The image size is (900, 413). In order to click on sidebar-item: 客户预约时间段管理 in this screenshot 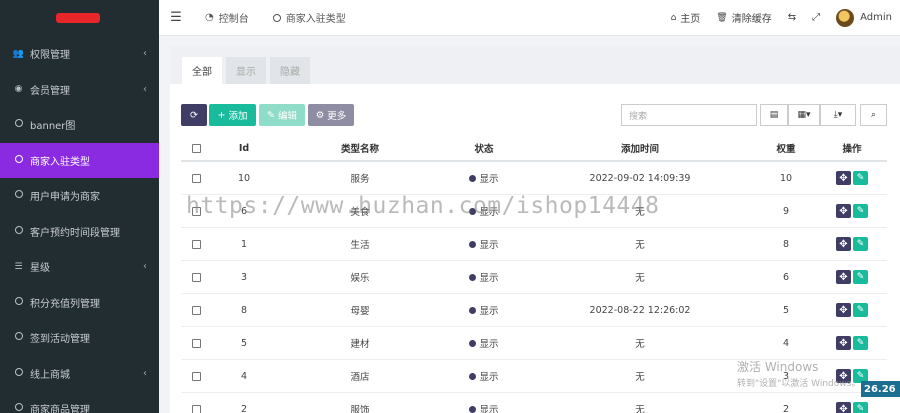, I will do `click(79, 232)`.